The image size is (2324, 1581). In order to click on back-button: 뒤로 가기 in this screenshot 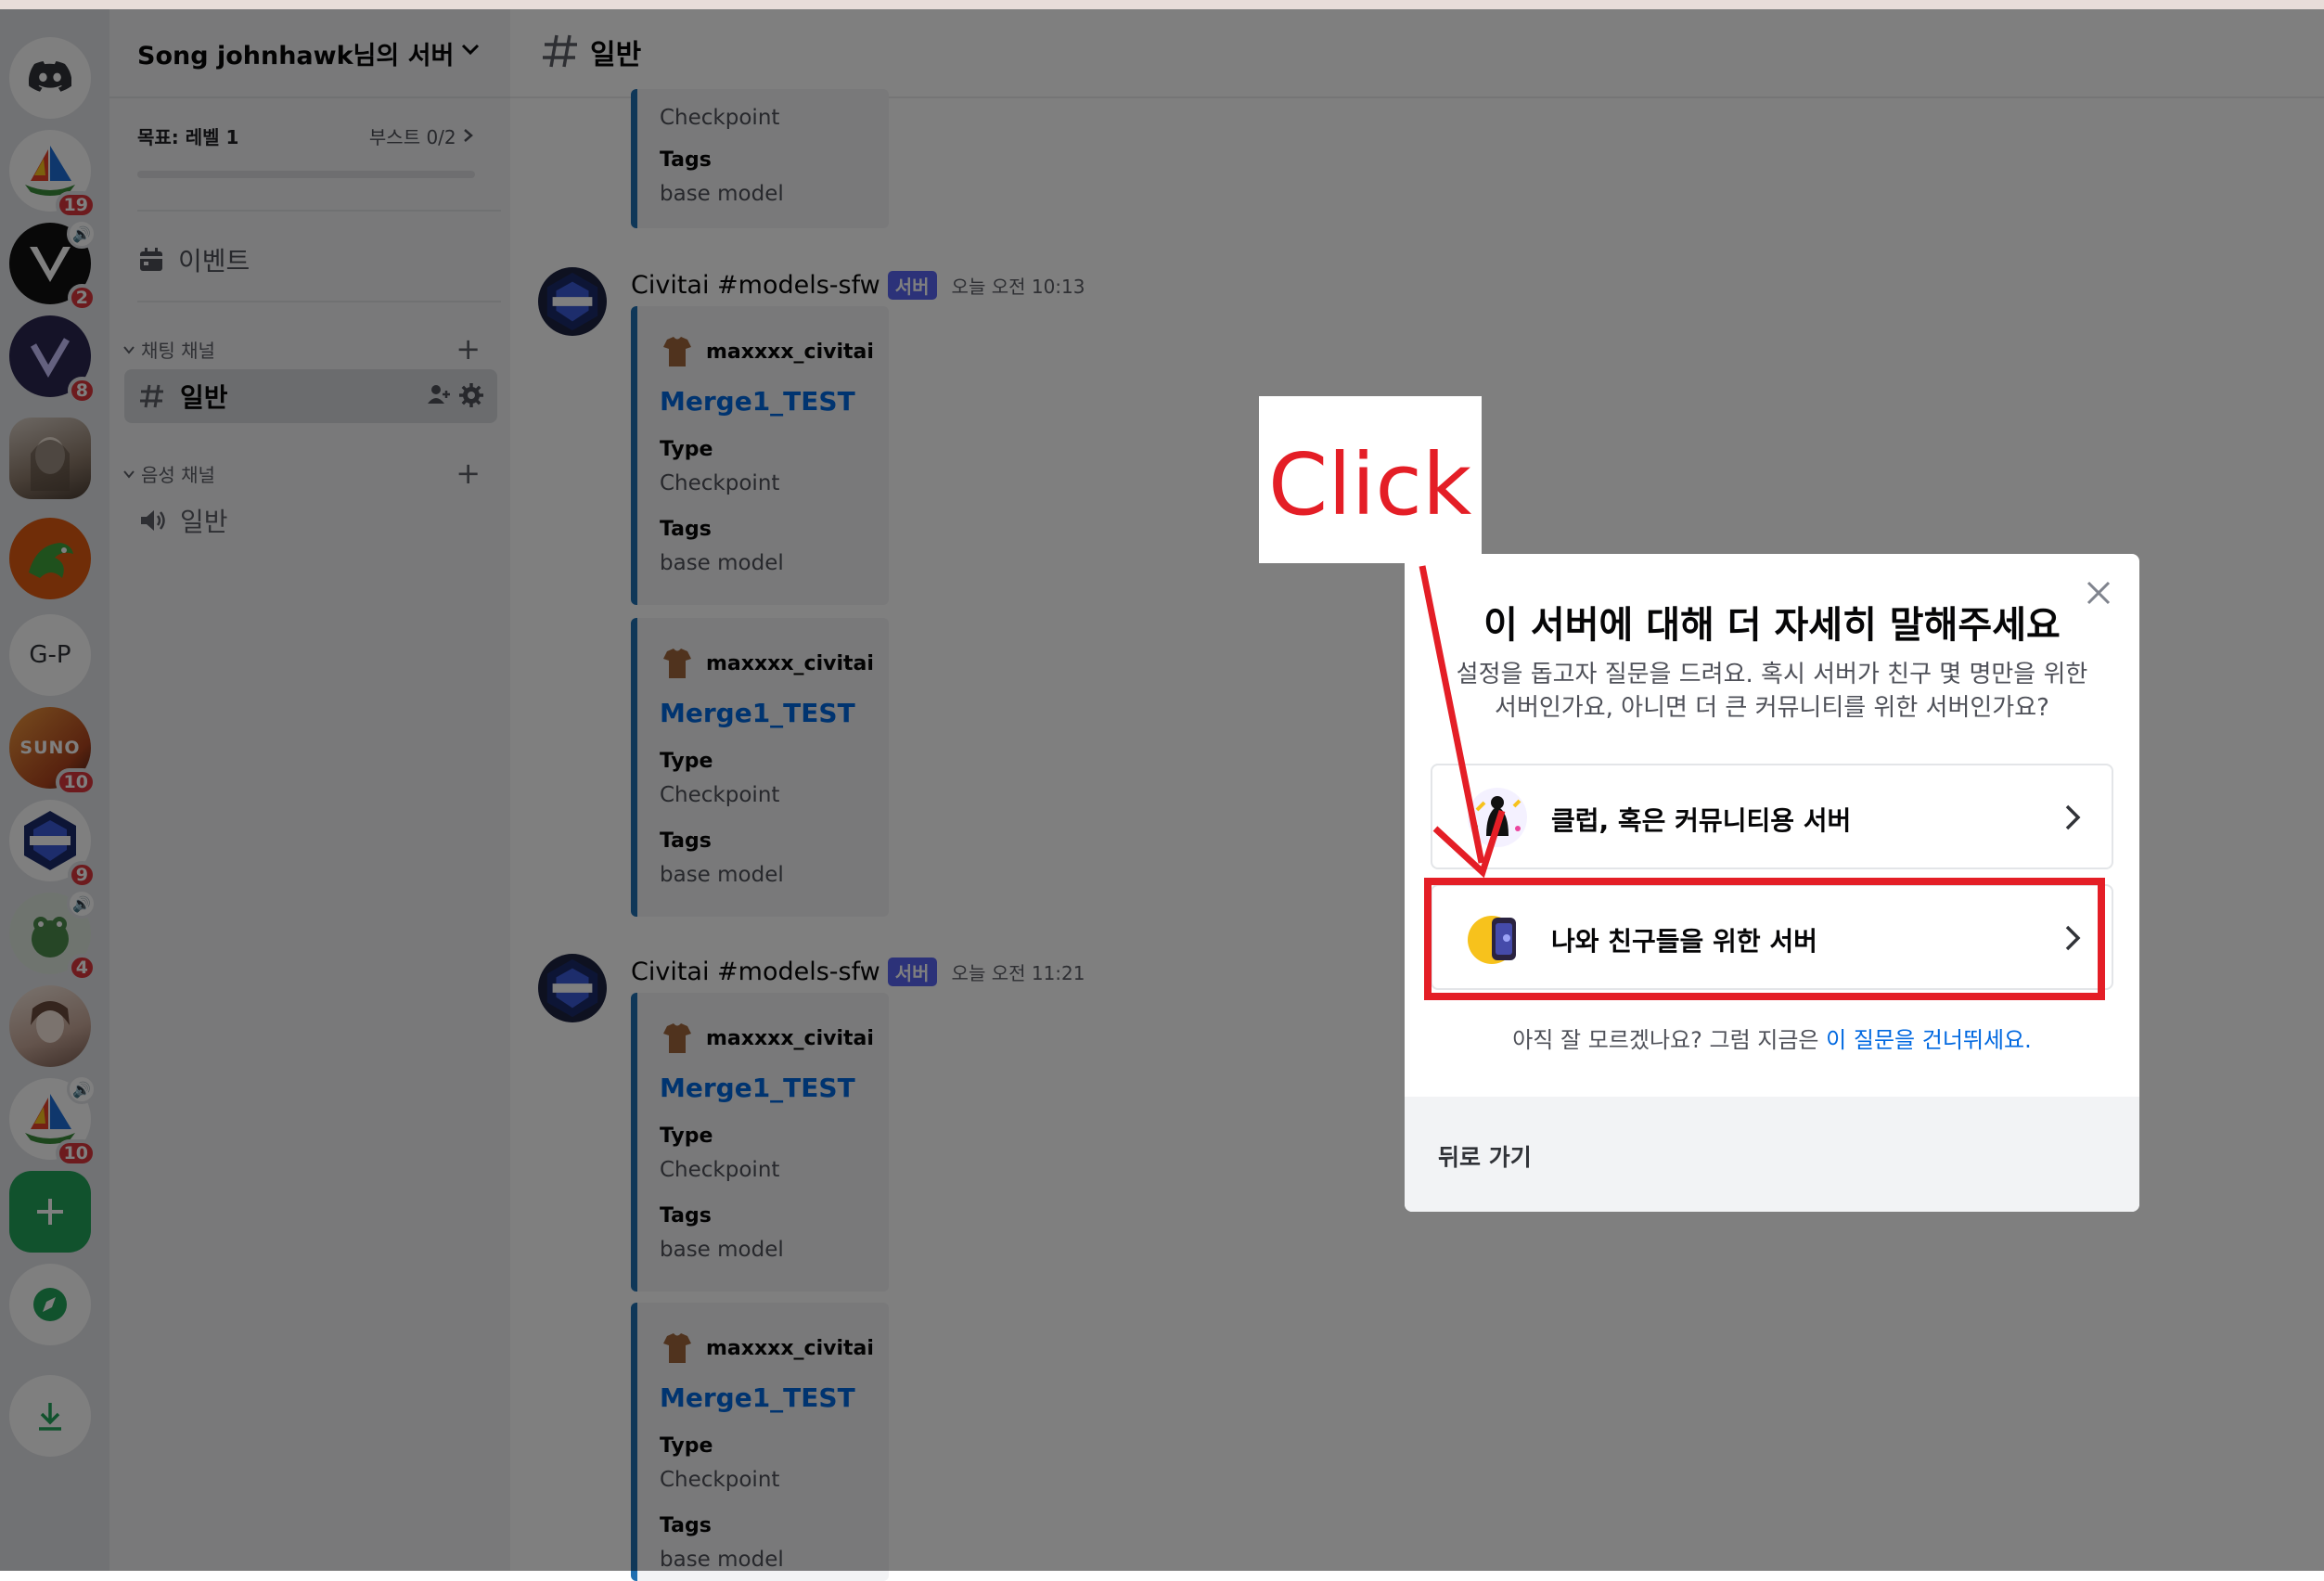, I will do `click(1485, 1156)`.